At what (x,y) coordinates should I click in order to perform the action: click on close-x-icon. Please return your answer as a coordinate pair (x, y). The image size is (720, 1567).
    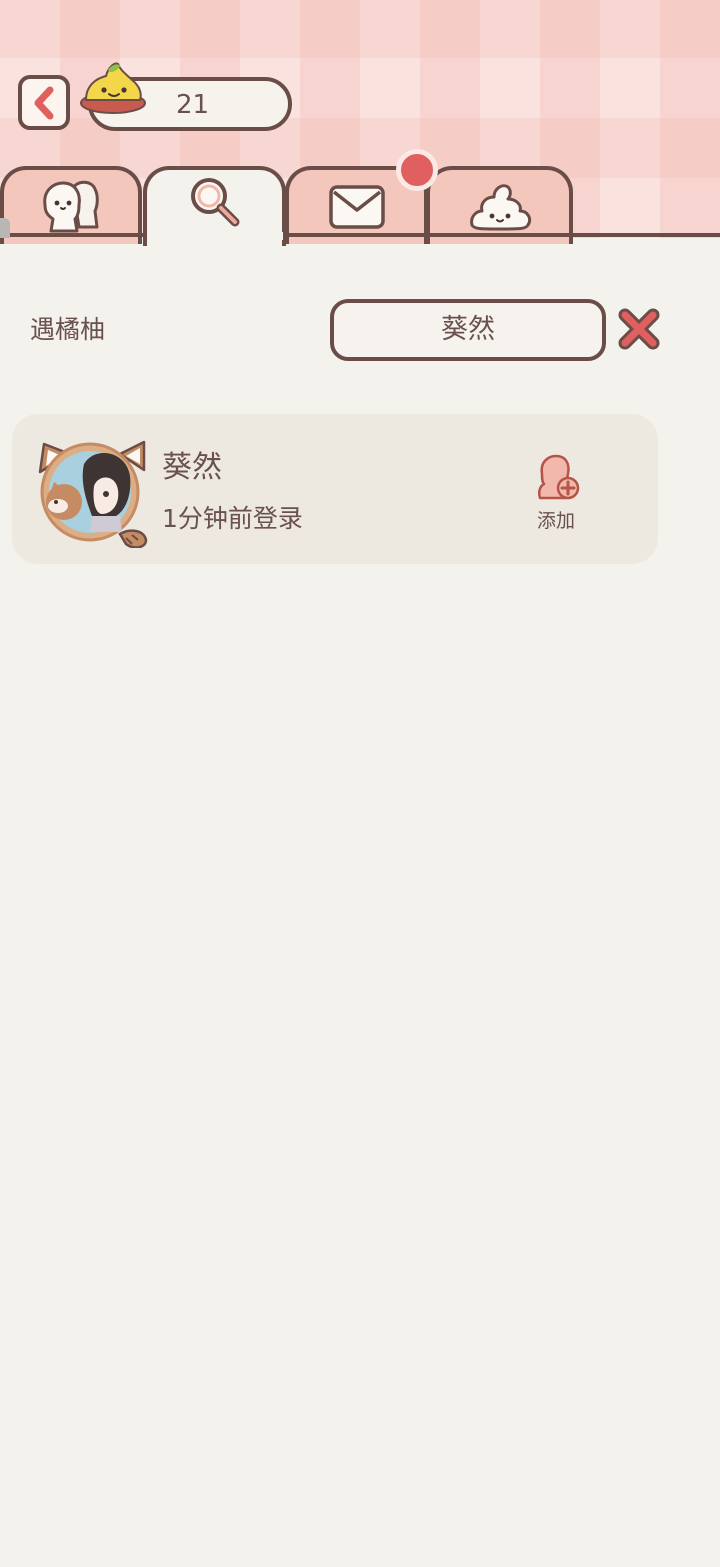
    Looking at the image, I should click on (639, 329).